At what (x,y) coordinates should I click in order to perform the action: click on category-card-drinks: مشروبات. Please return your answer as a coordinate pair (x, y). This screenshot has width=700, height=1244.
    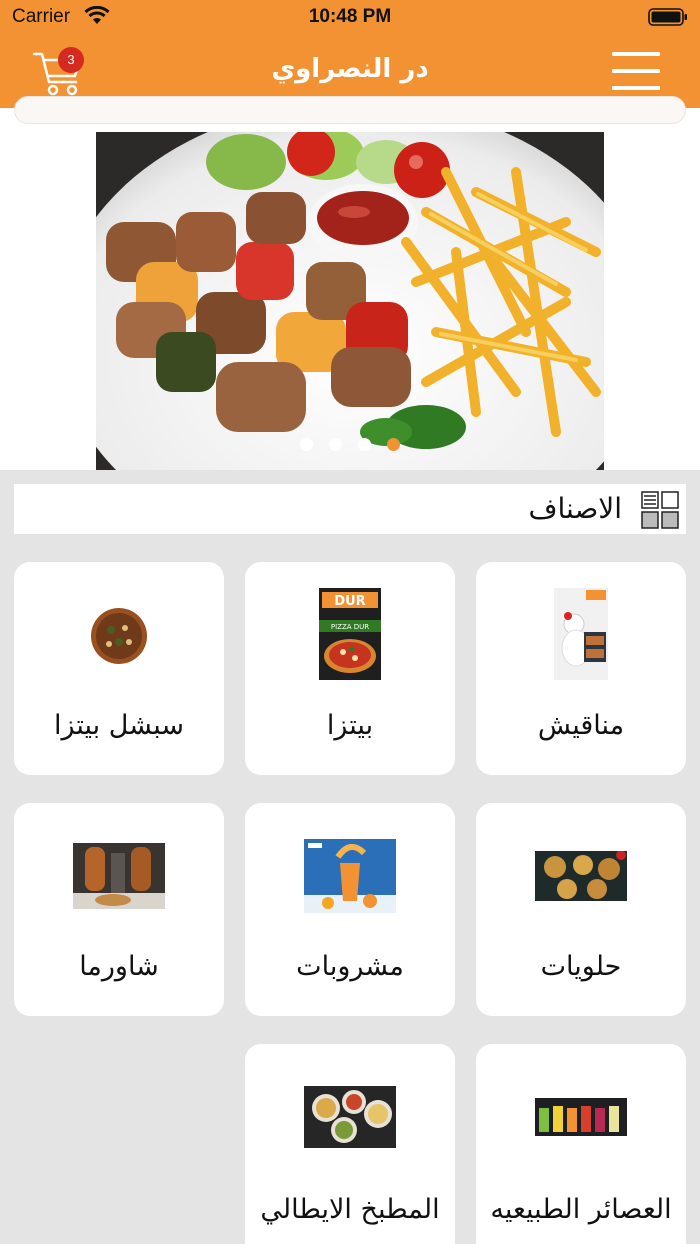
    Looking at the image, I should click on (350, 909).